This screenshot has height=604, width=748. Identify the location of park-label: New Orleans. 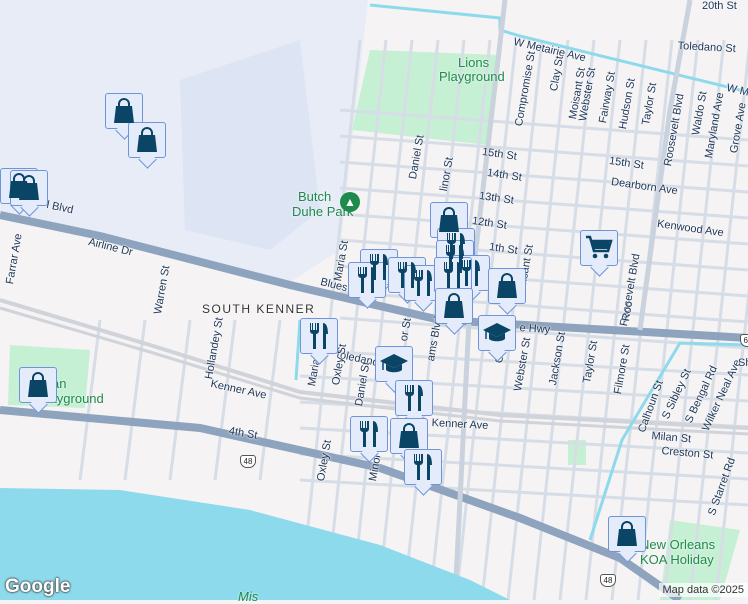
(677, 545).